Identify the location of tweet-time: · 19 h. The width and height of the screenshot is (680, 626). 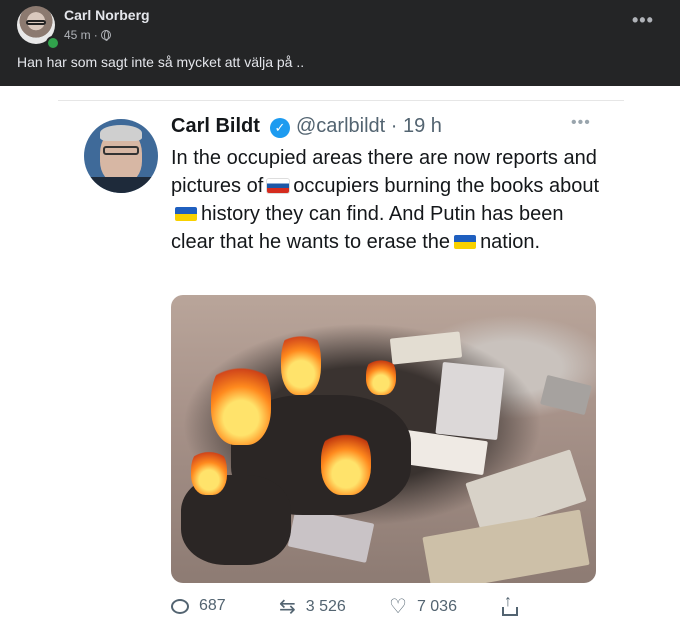
(416, 126).